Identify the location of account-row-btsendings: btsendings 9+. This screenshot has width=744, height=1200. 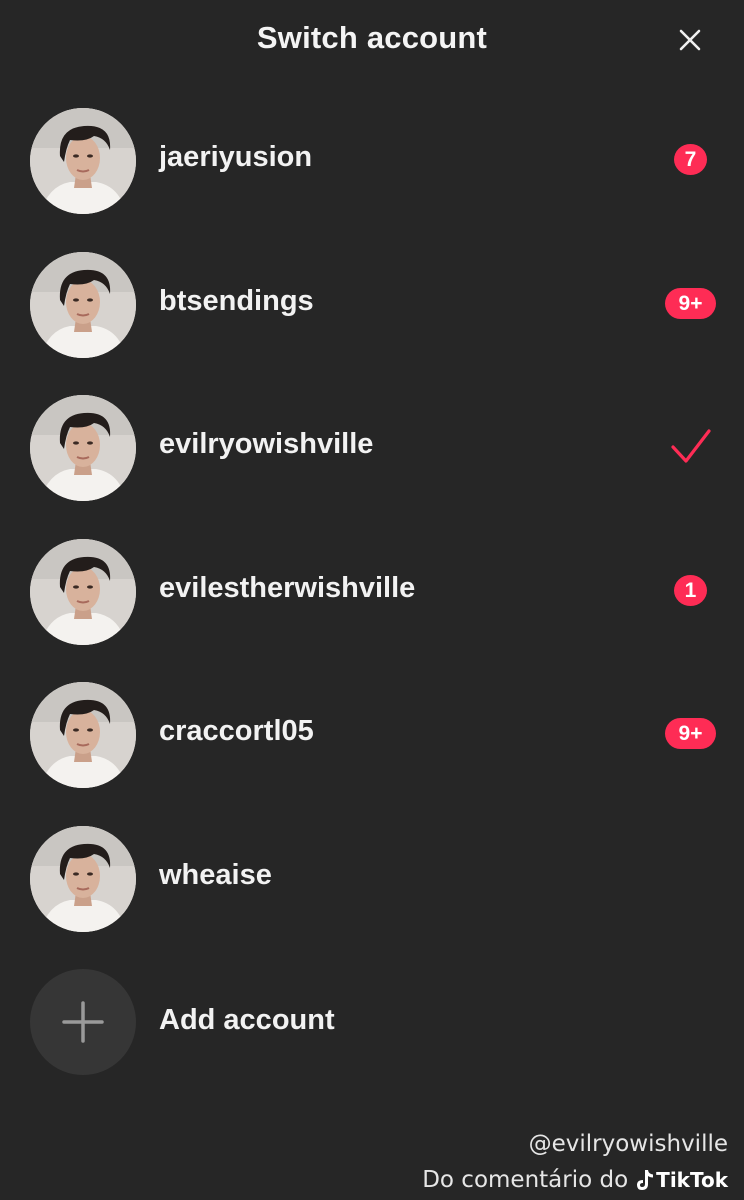
(372, 304).